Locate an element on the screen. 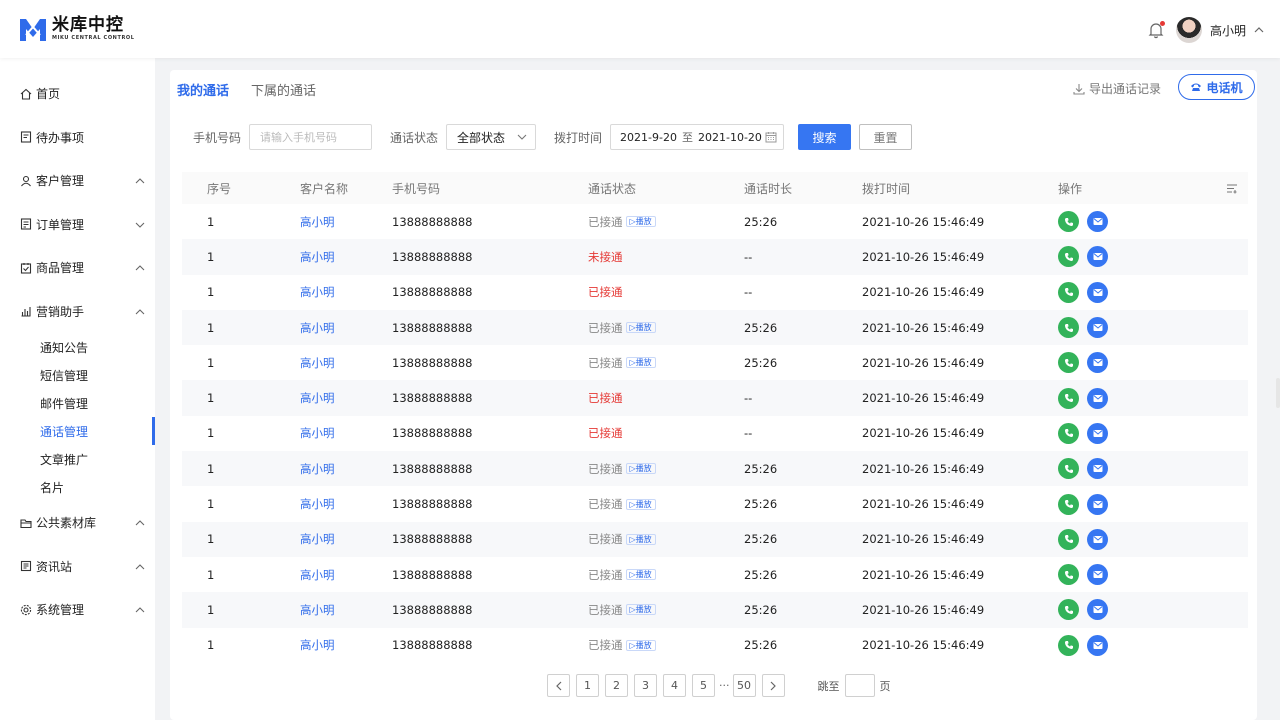 The image size is (1280, 720). row-number: 1 is located at coordinates (211, 468).